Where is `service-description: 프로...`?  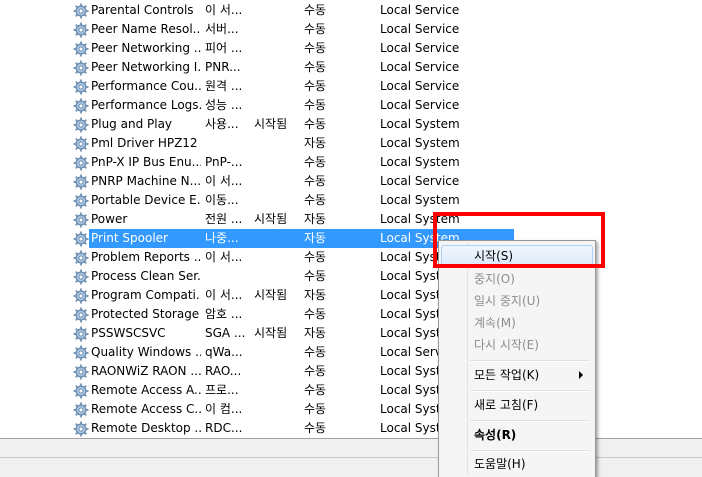
service-description: 프로... is located at coordinates (222, 390).